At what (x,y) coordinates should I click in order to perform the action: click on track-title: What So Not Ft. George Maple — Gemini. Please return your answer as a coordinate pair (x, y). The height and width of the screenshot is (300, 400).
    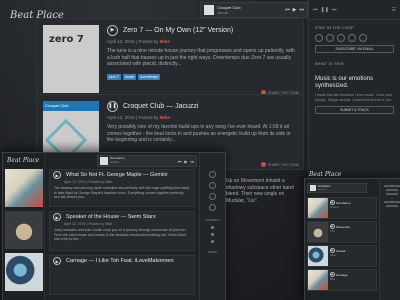
    Looking at the image, I should click on (116, 175).